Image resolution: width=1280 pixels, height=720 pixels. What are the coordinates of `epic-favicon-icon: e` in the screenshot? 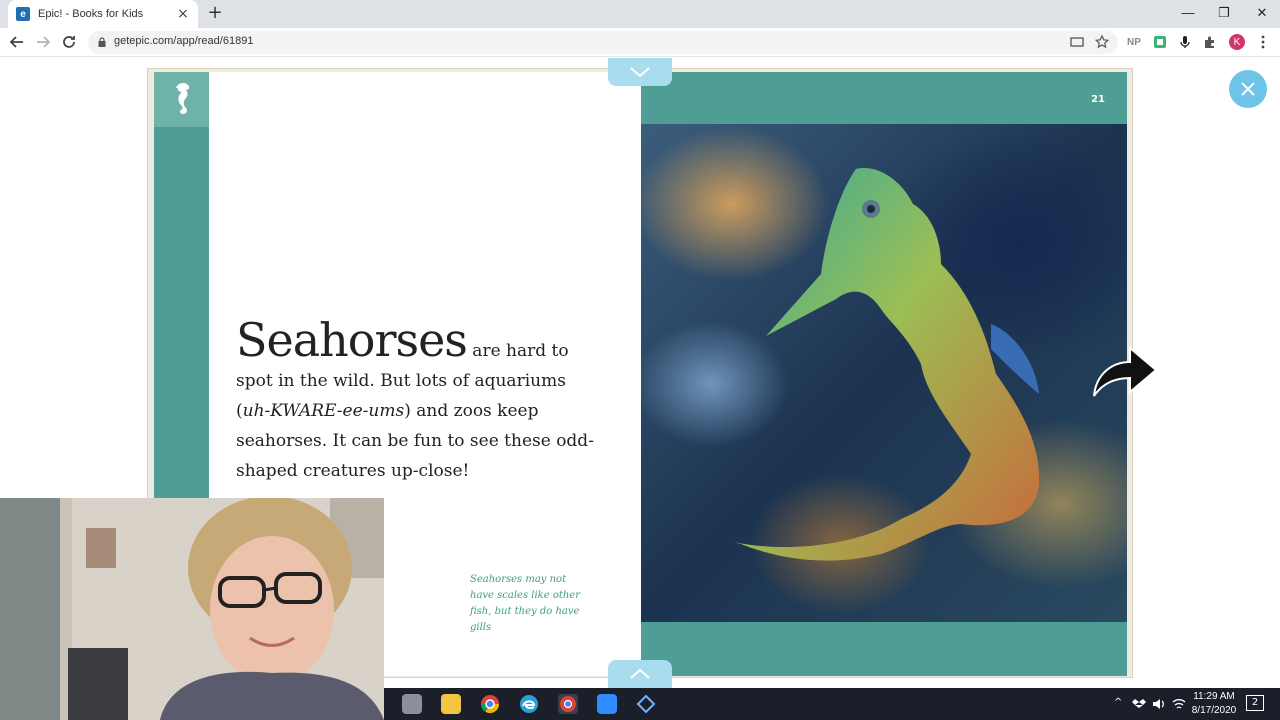 It's located at (23, 14).